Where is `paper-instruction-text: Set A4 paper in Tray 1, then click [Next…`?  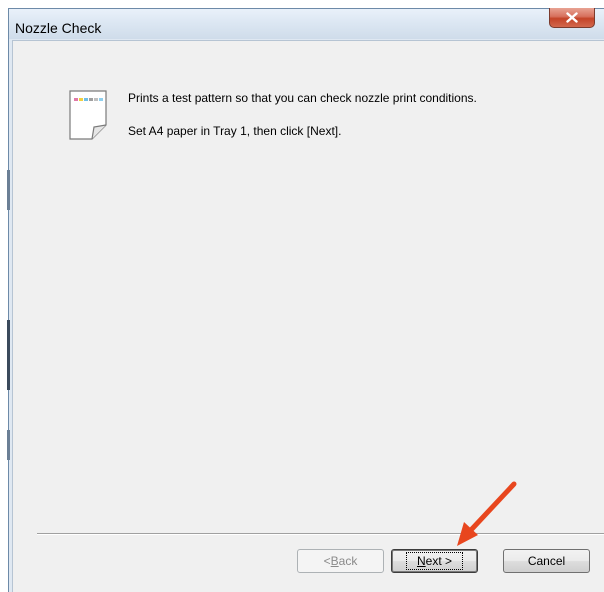 paper-instruction-text: Set A4 paper in Tray 1, then click [Next… is located at coordinates (235, 131).